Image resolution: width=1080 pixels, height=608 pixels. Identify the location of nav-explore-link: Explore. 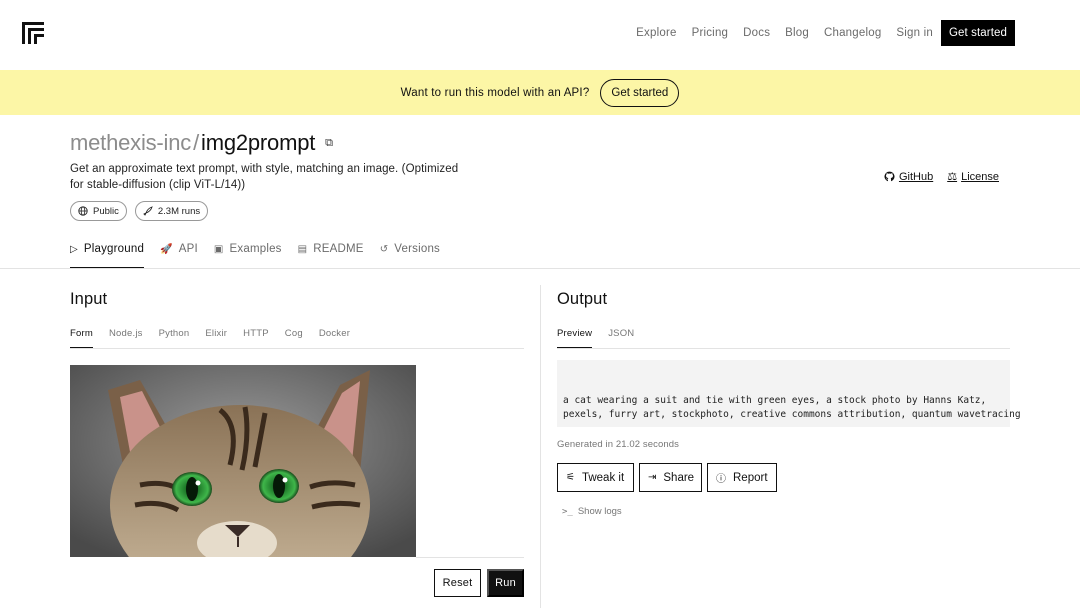
(656, 33).